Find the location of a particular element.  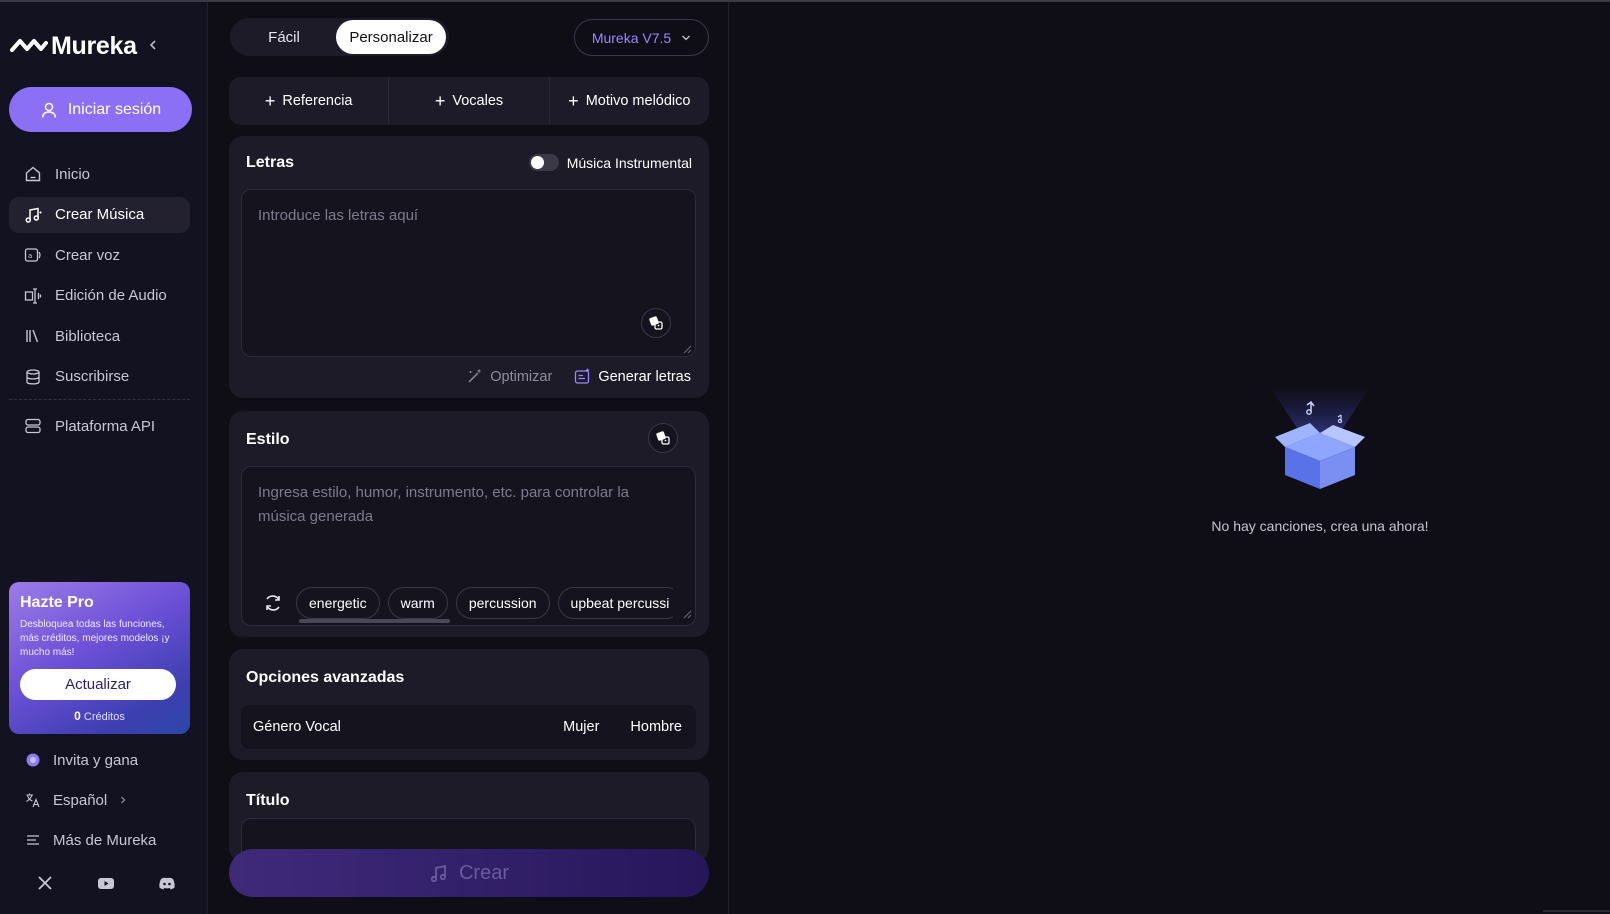

random-lyrics-button is located at coordinates (656, 323).